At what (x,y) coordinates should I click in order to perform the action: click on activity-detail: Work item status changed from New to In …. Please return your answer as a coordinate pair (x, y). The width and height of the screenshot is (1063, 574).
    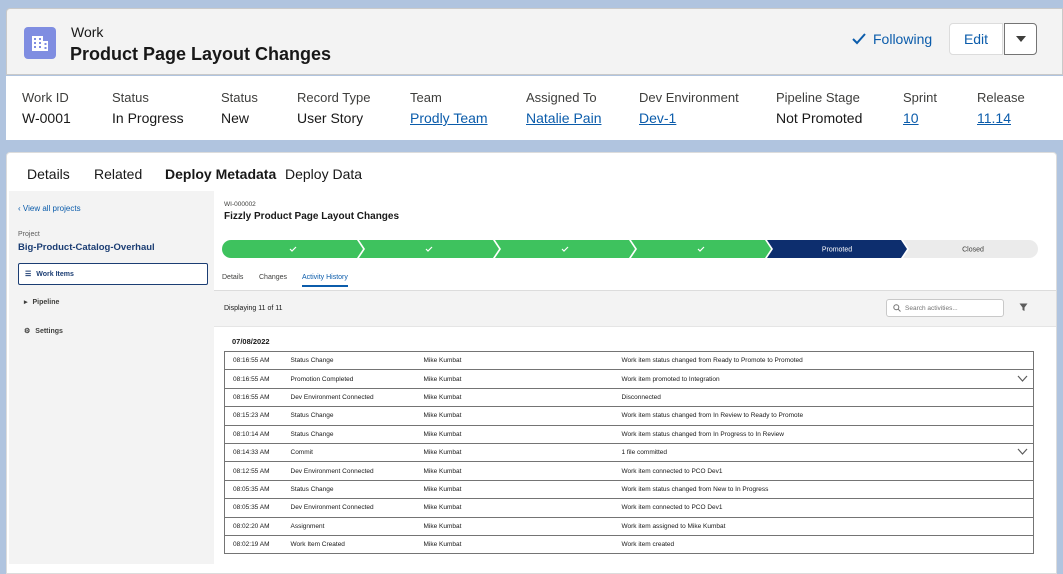
    Looking at the image, I should click on (695, 489).